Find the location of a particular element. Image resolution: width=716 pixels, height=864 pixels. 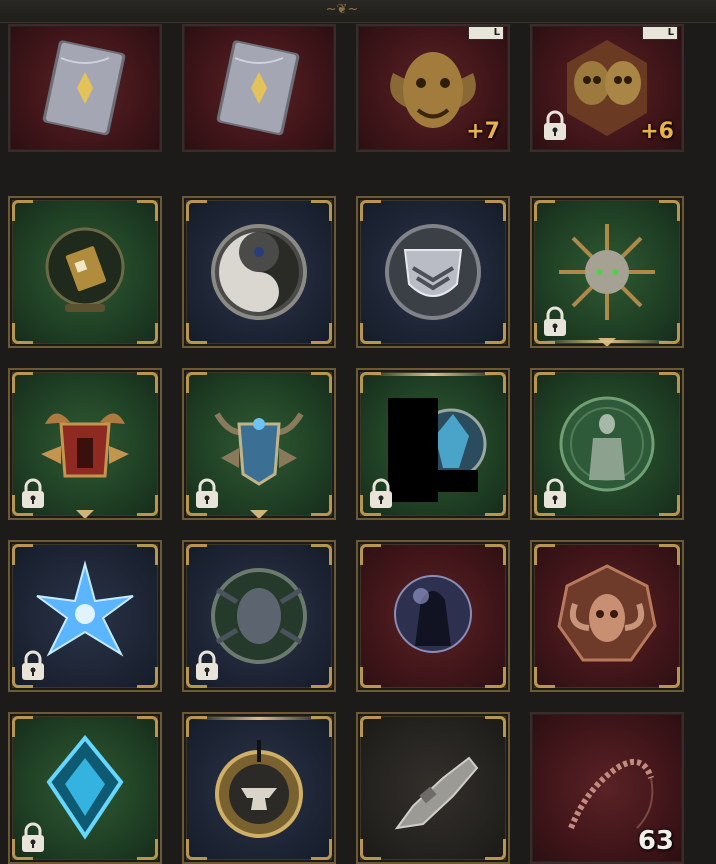

winged-shield-icon is located at coordinates (433, 272).